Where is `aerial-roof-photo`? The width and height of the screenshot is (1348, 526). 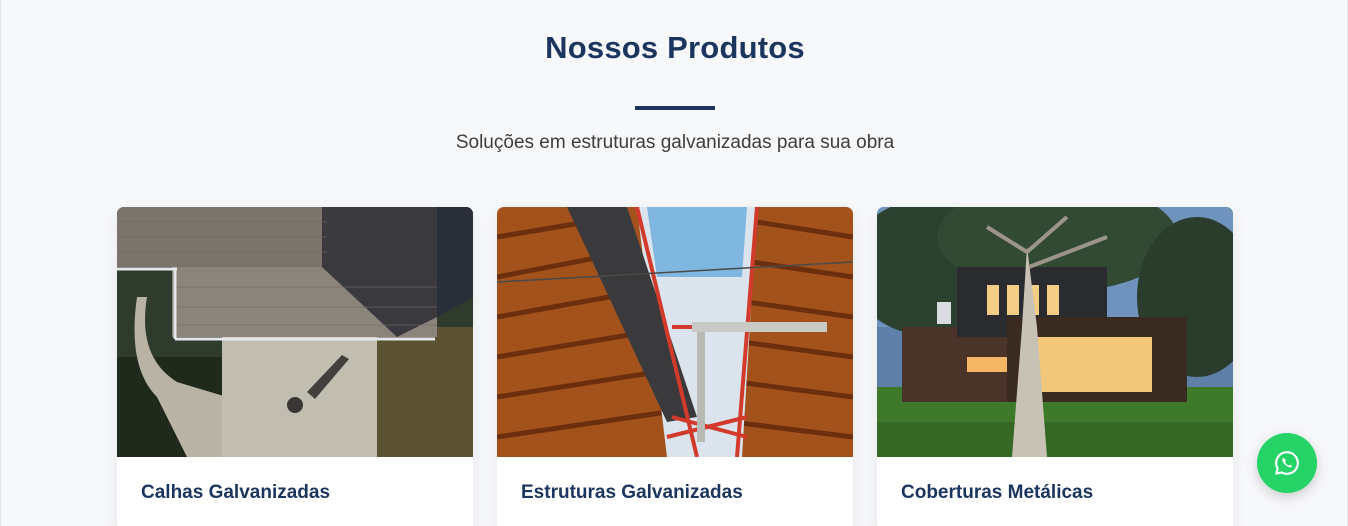 aerial-roof-photo is located at coordinates (295, 332).